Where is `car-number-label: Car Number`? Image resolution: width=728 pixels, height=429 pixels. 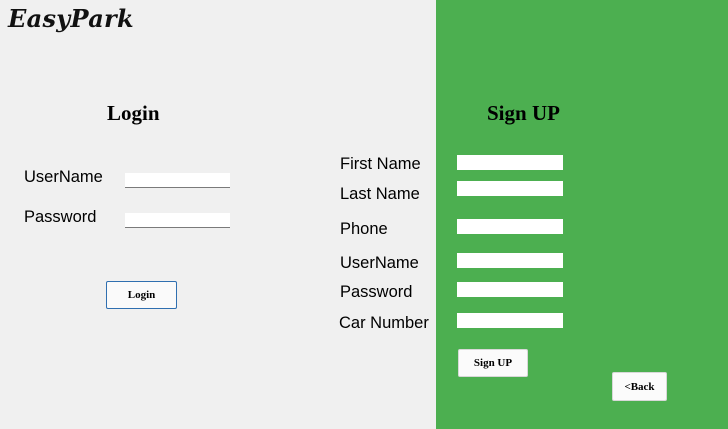 car-number-label: Car Number is located at coordinates (384, 323).